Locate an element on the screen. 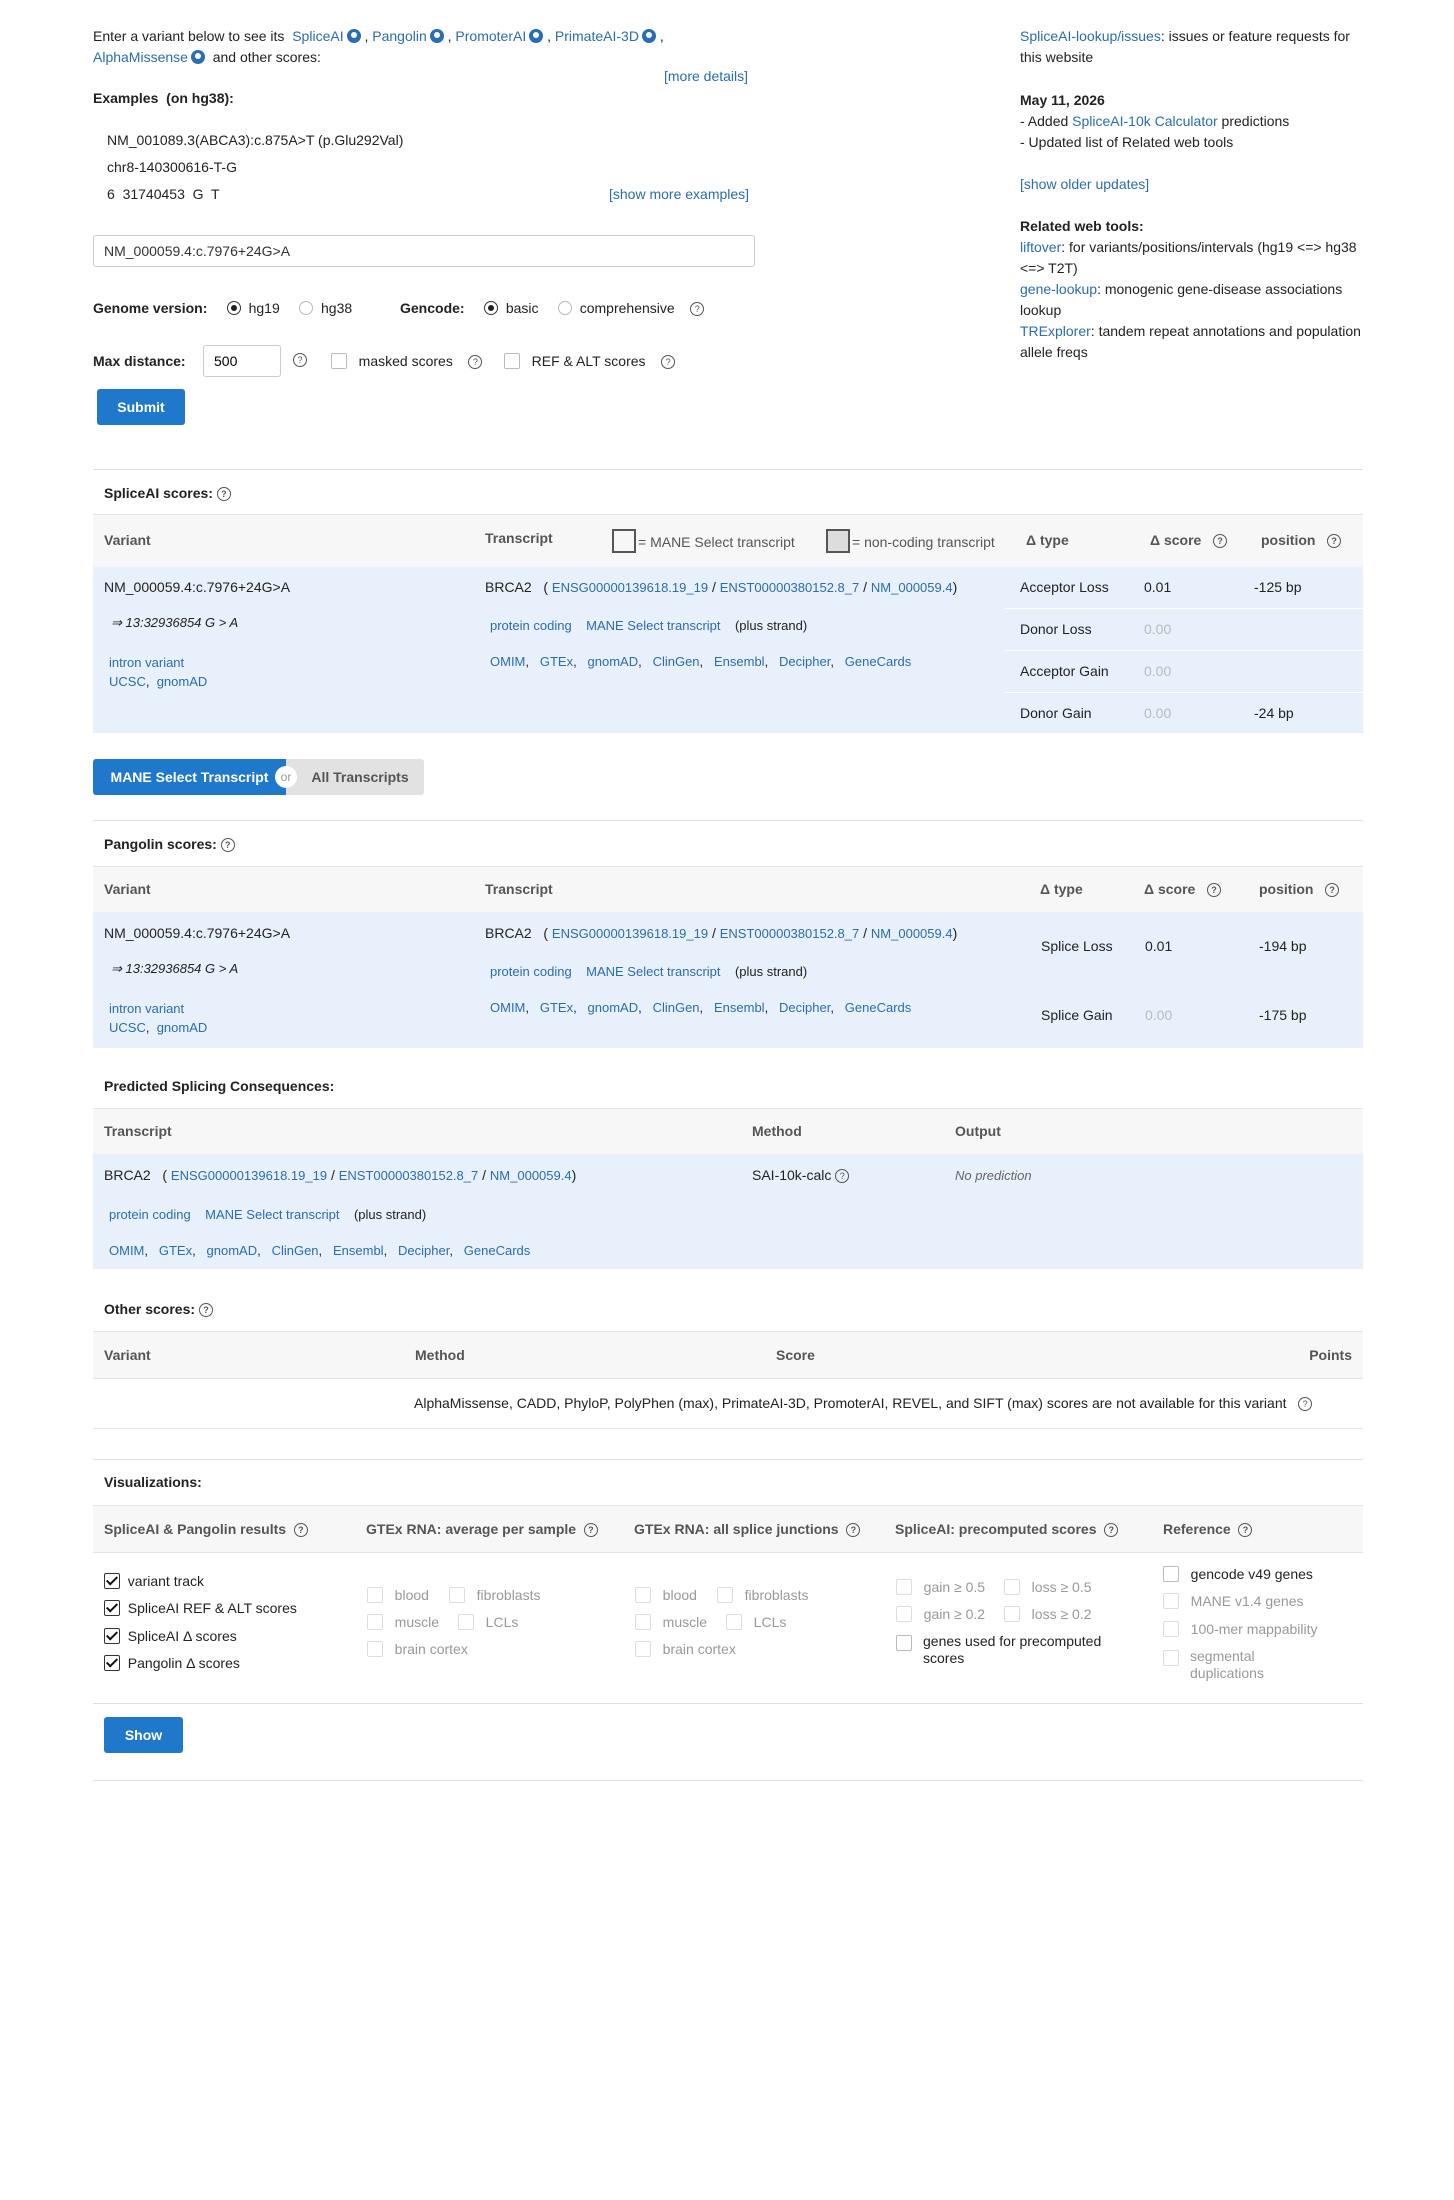  submit-button: Submit is located at coordinates (141, 407).